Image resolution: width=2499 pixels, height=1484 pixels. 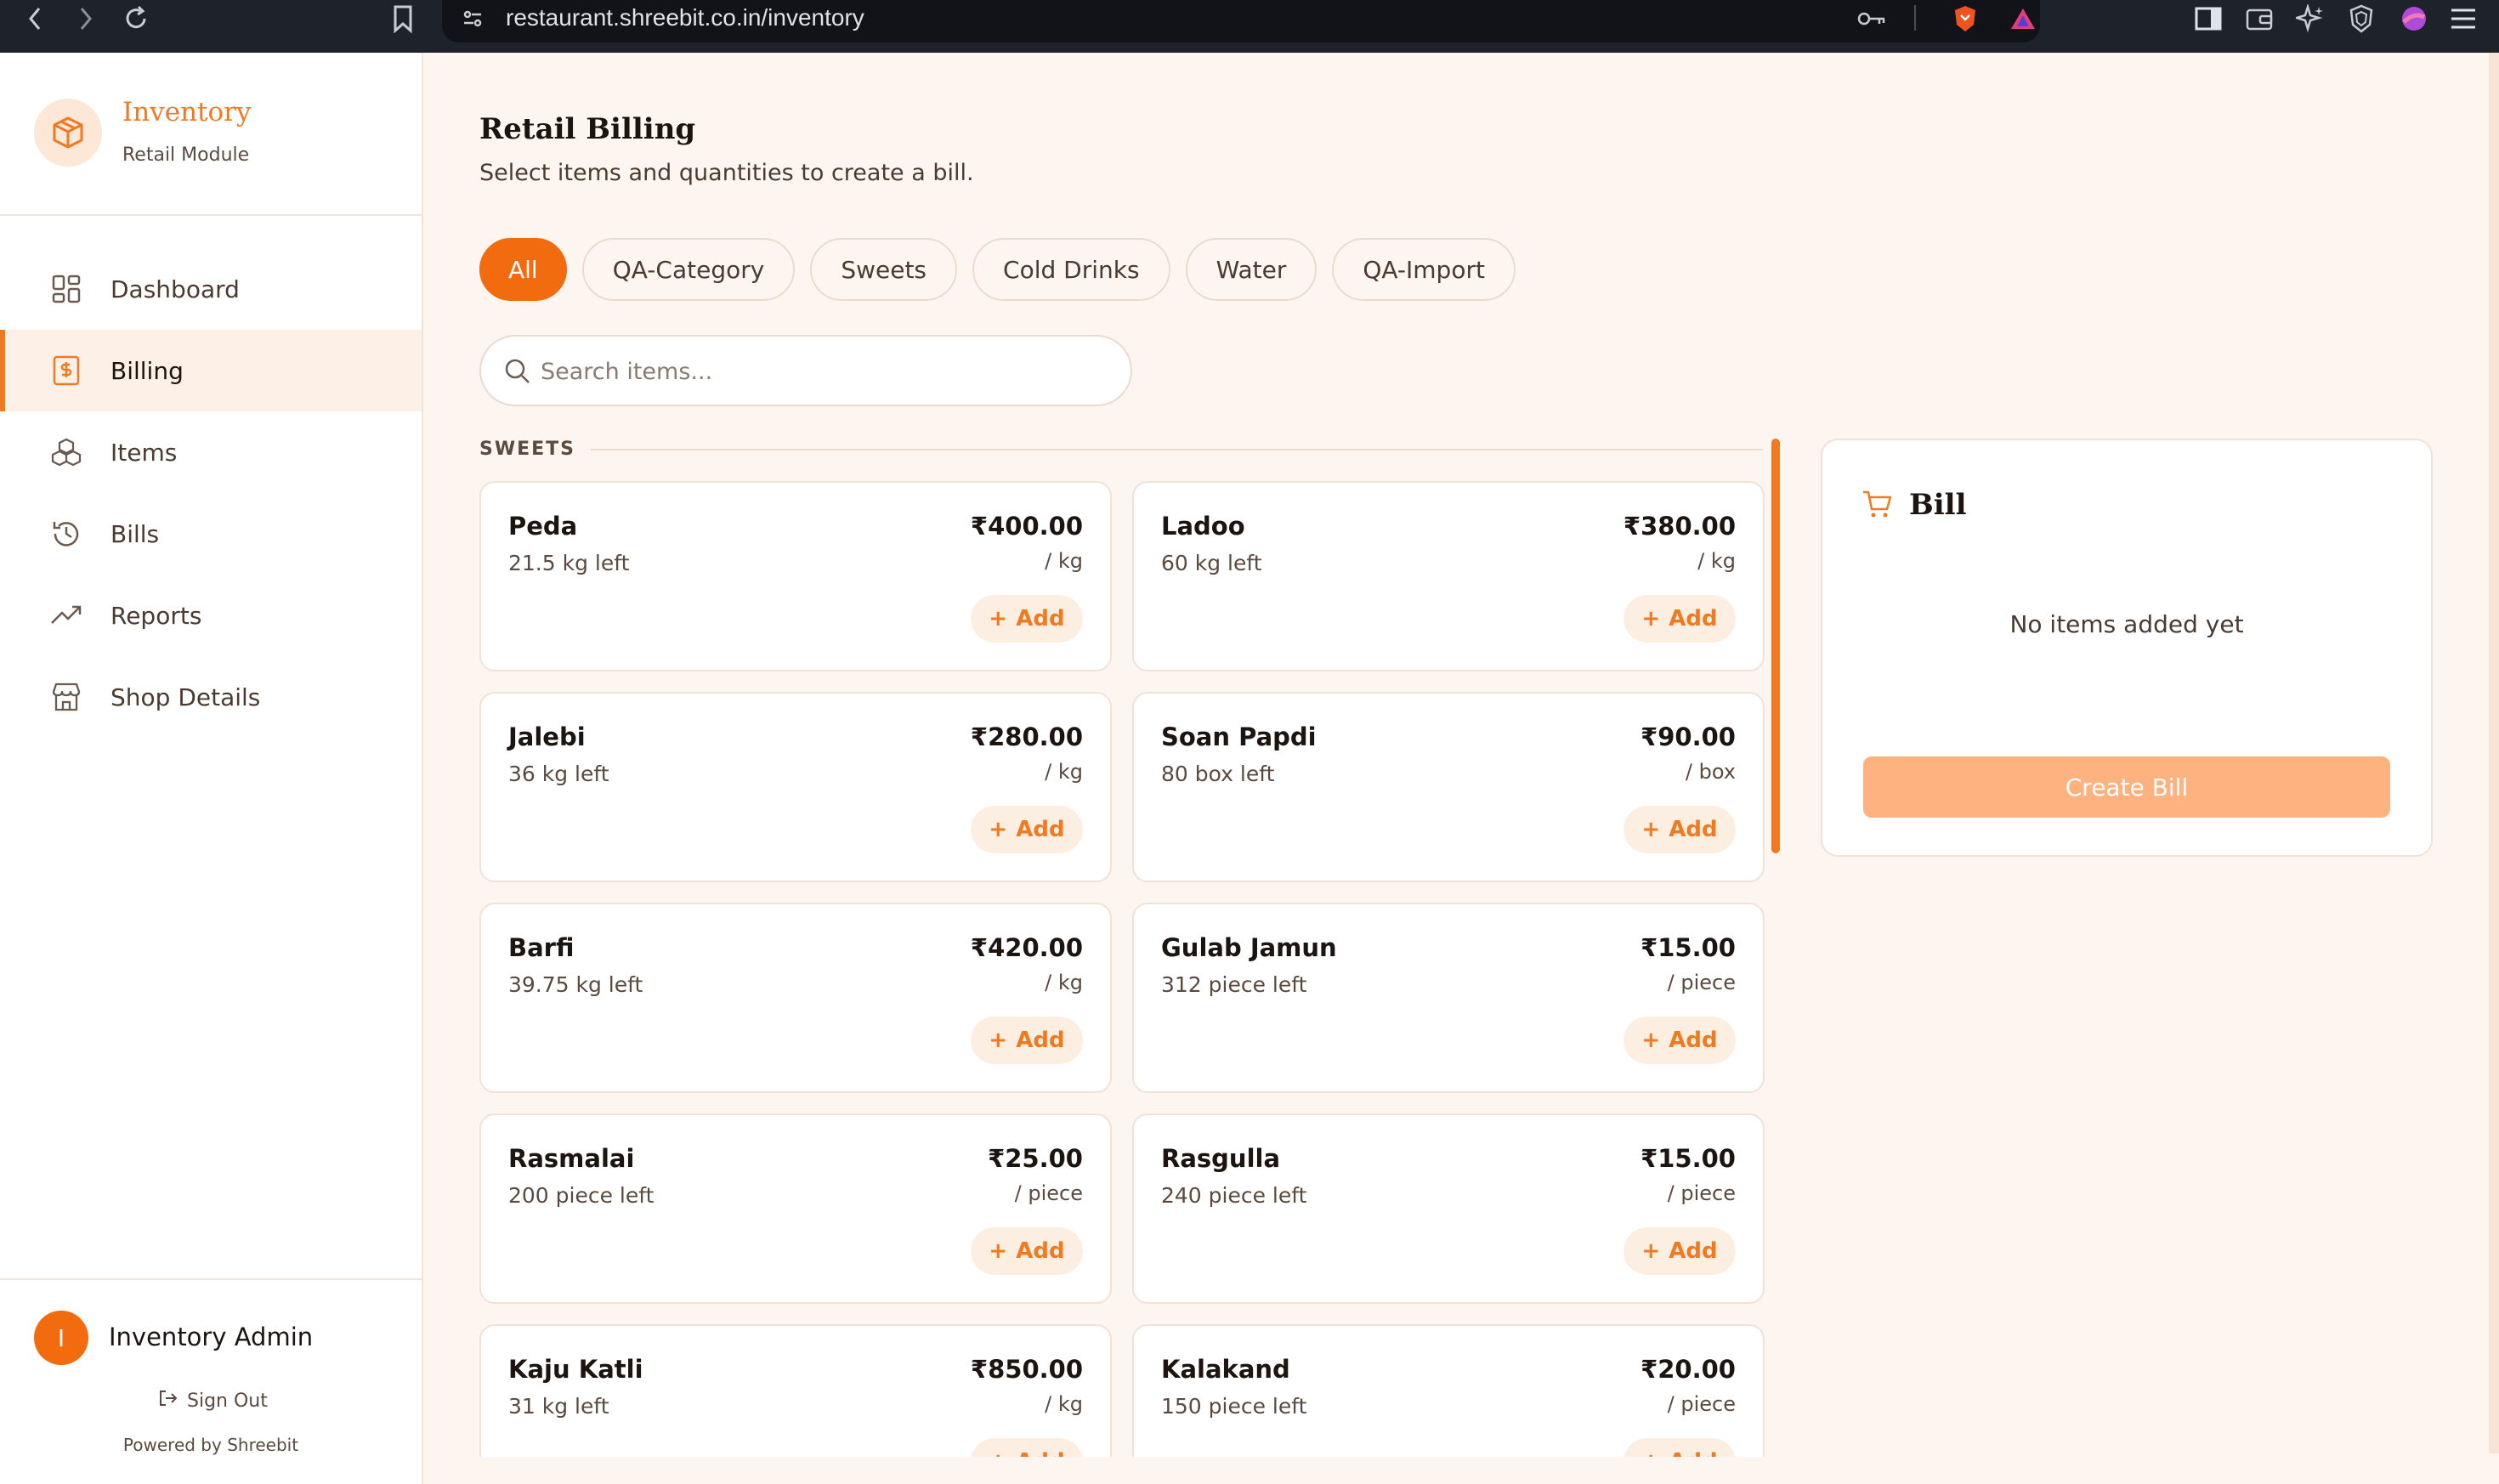 What do you see at coordinates (1775, 646) in the screenshot?
I see `items-scrollbar` at bounding box center [1775, 646].